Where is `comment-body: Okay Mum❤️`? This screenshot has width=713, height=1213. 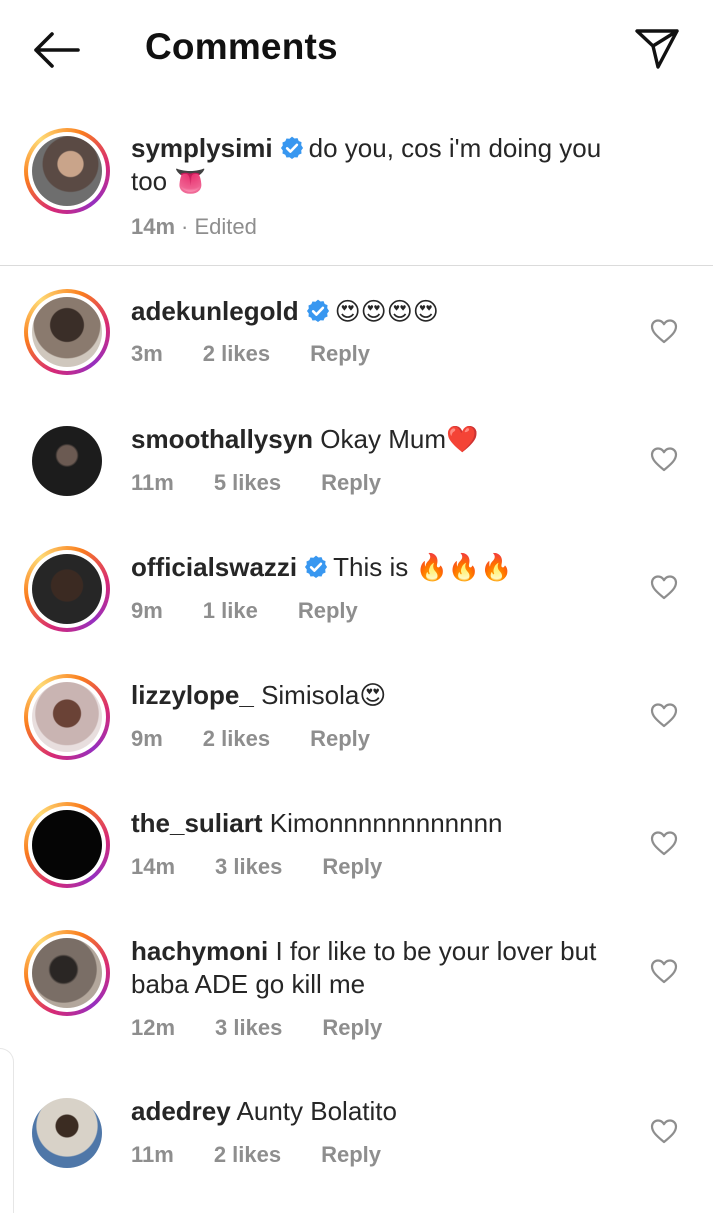
comment-body: Okay Mum❤️ is located at coordinates (399, 439).